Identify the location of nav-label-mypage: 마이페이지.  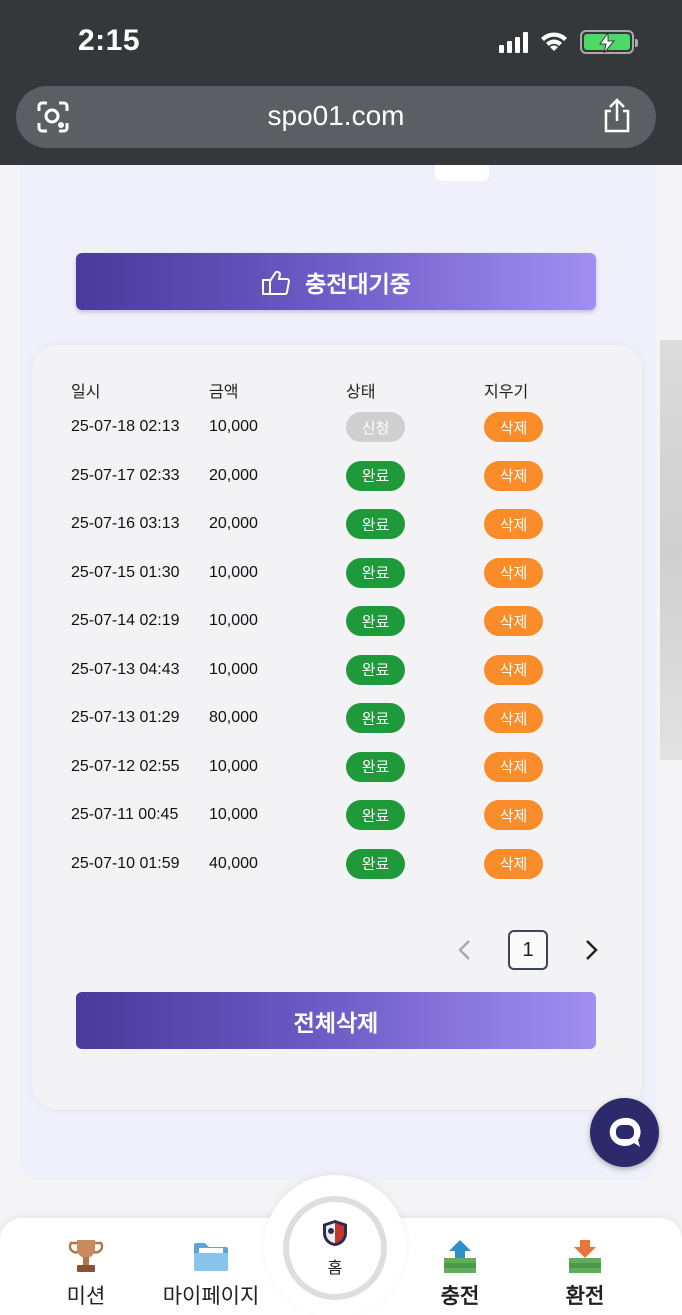
(211, 1296).